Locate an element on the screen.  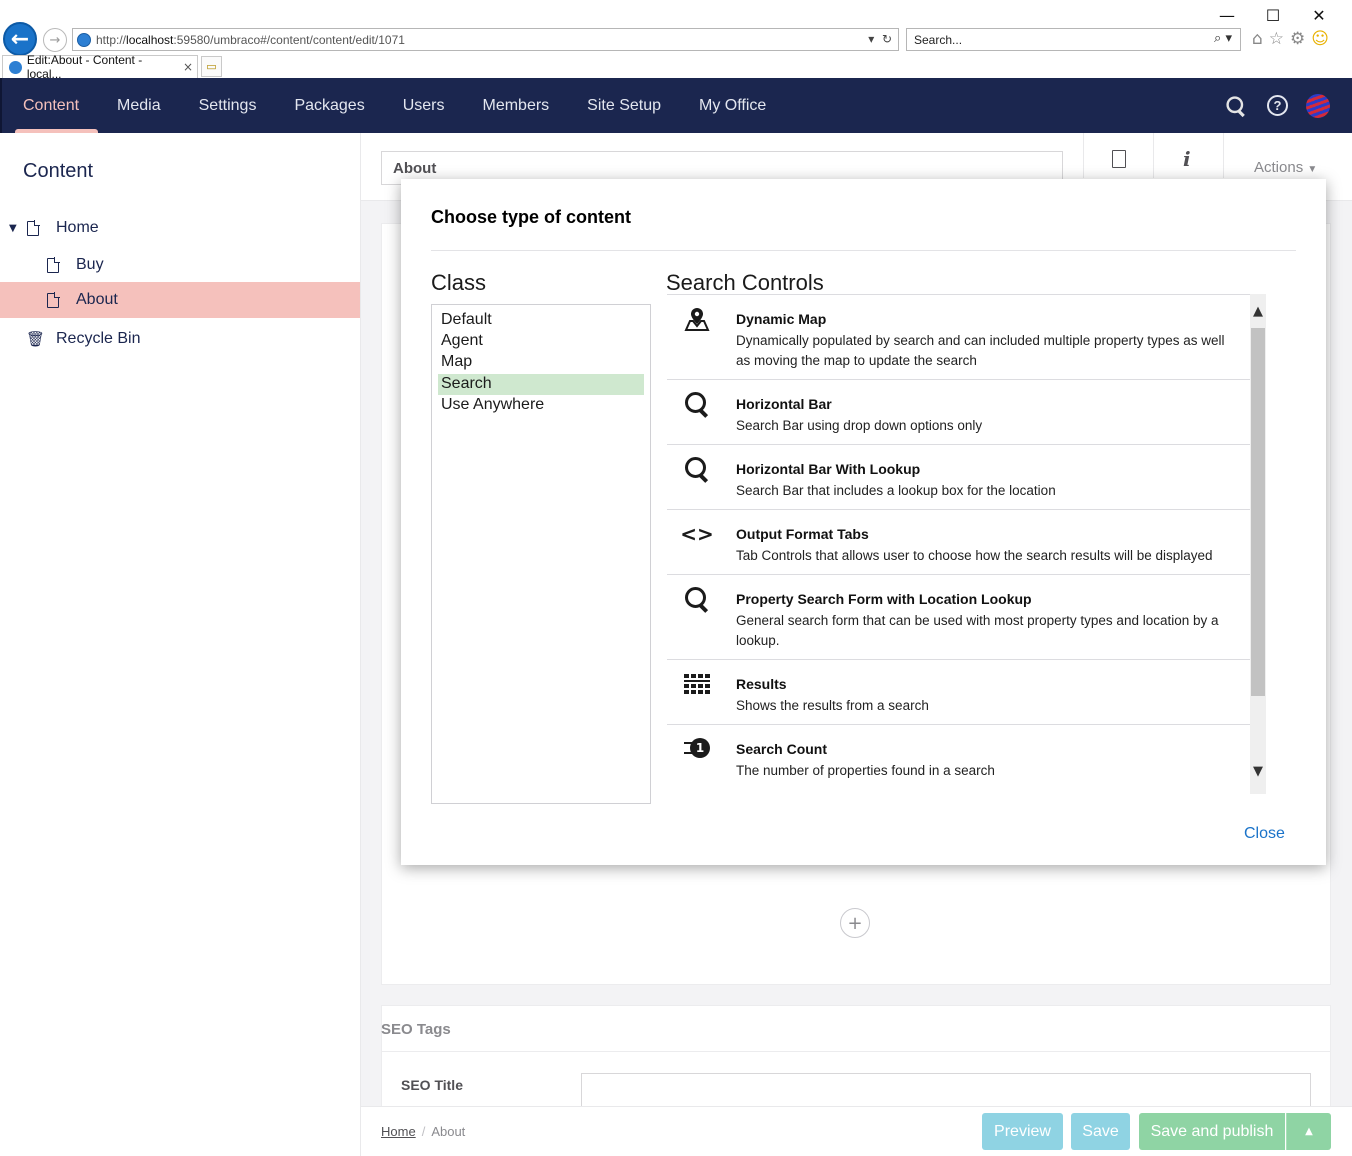
nav-users: Users is located at coordinates (424, 105).